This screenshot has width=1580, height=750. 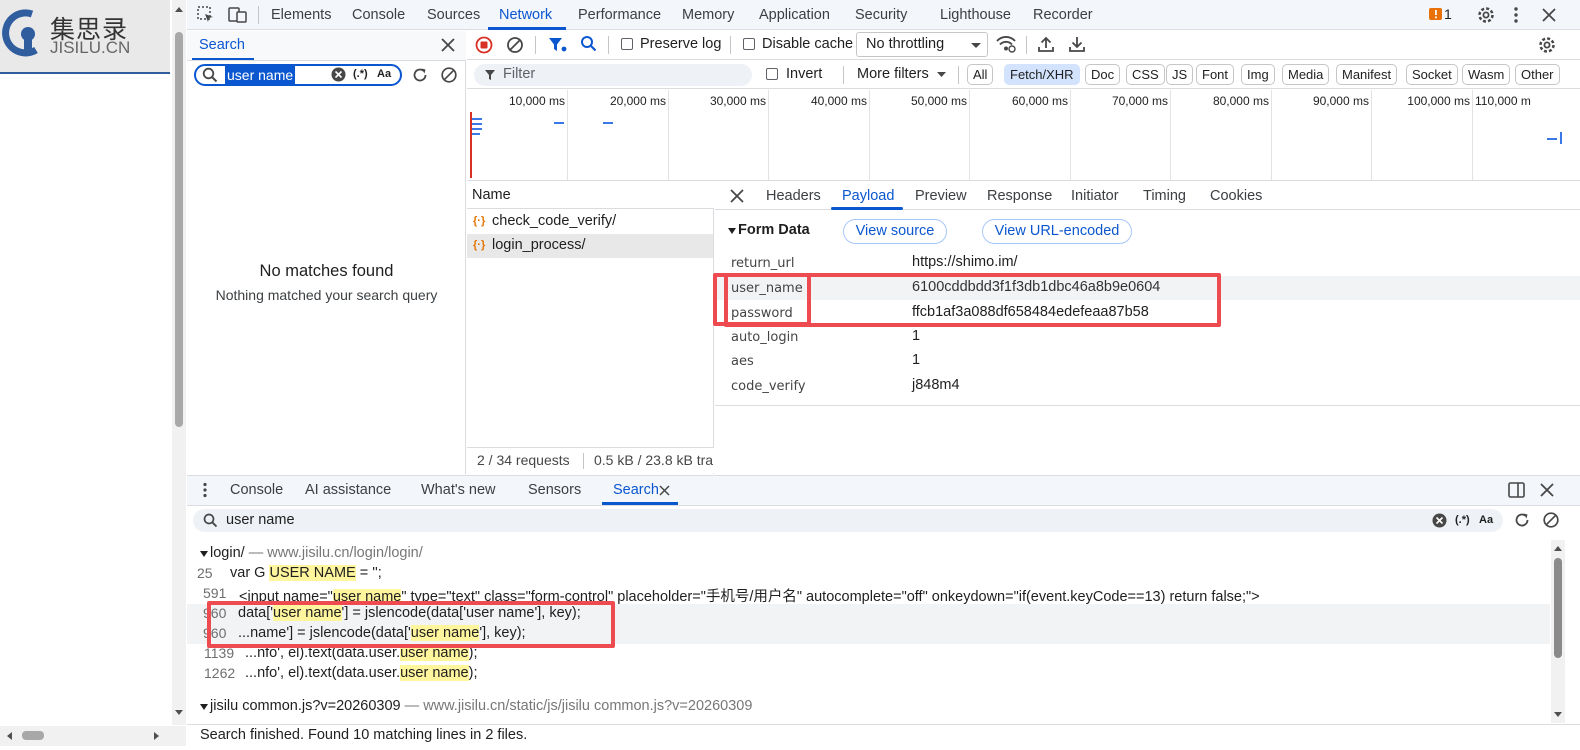 I want to click on device-toolbar-icon, so click(x=238, y=15).